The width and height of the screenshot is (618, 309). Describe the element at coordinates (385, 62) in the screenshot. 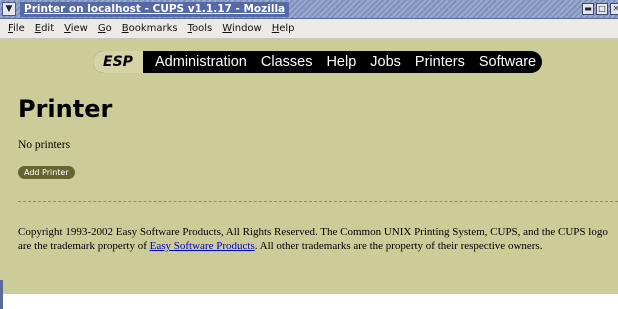

I see `nav-link-jobs: Jobs` at that location.